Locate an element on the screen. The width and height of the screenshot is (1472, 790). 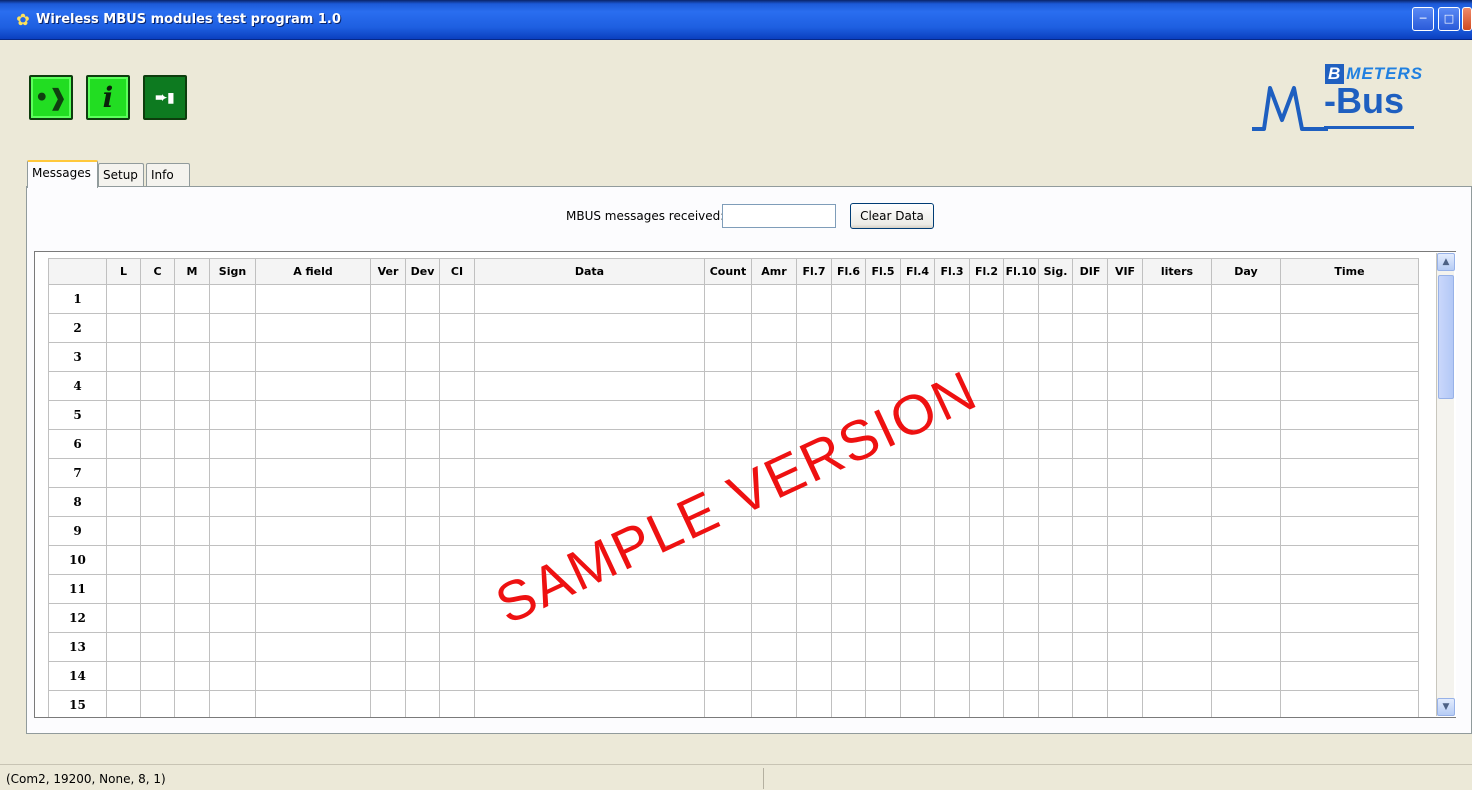
row-header: 4 is located at coordinates (77, 386).